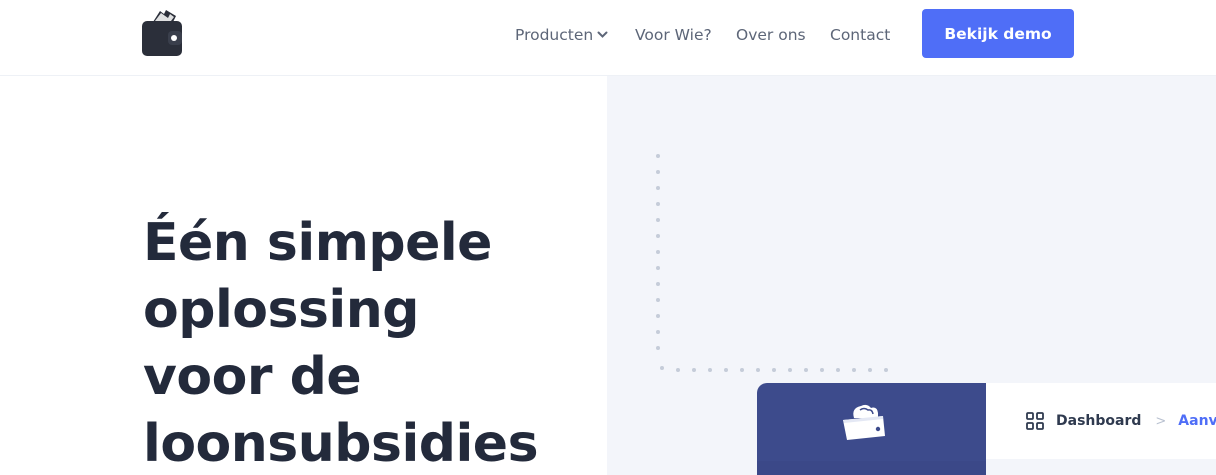 This screenshot has height=475, width=1216. What do you see at coordinates (673, 35) in the screenshot?
I see `nav-voor-wie-label: Voor Wie?` at bounding box center [673, 35].